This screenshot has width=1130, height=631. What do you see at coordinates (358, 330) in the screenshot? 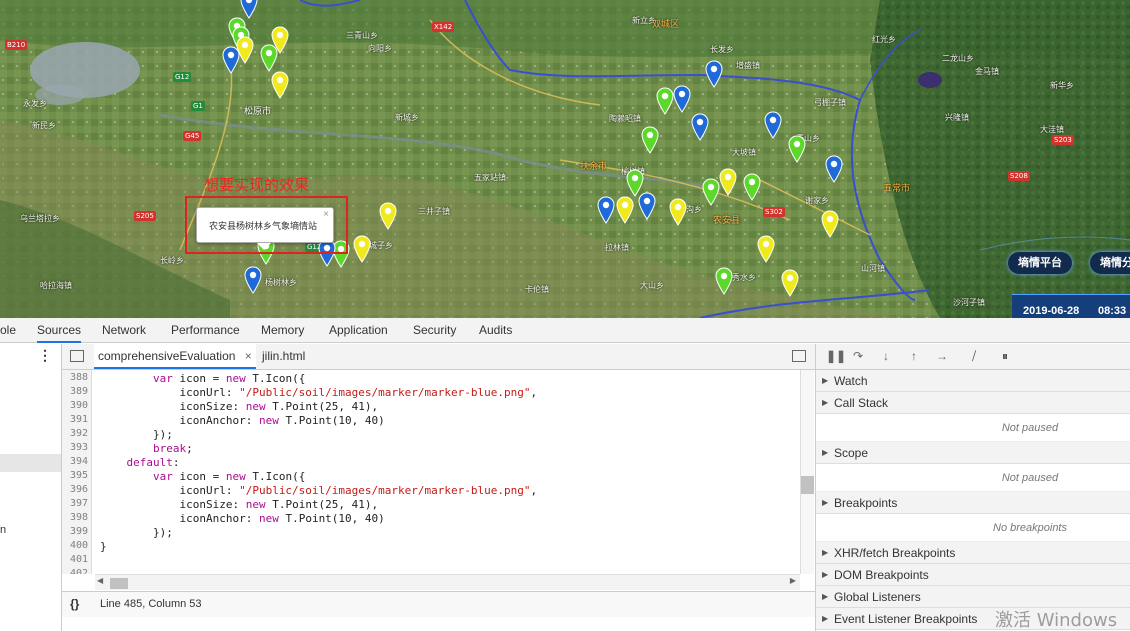
I see `tab-application: Application` at bounding box center [358, 330].